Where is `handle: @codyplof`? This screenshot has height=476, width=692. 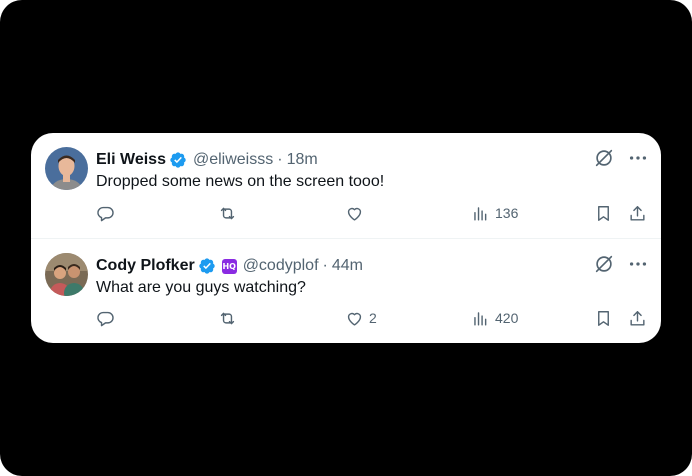 handle: @codyplof is located at coordinates (281, 266).